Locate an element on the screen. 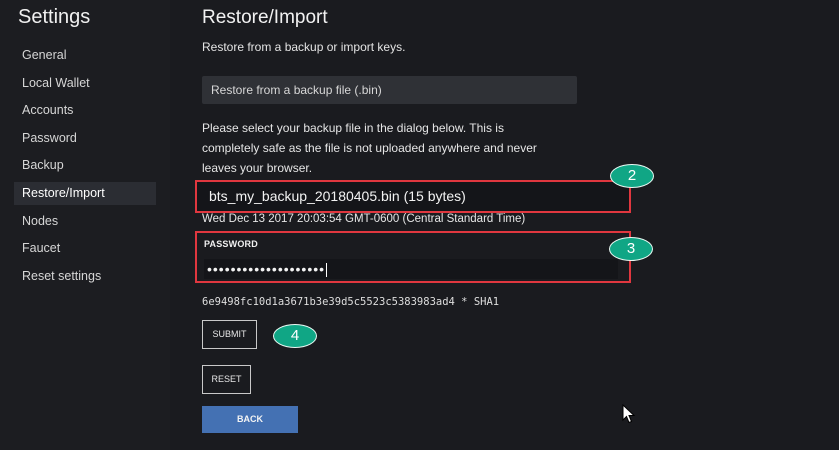  sidebar-item-restore-import: Restore/Import is located at coordinates (85, 193).